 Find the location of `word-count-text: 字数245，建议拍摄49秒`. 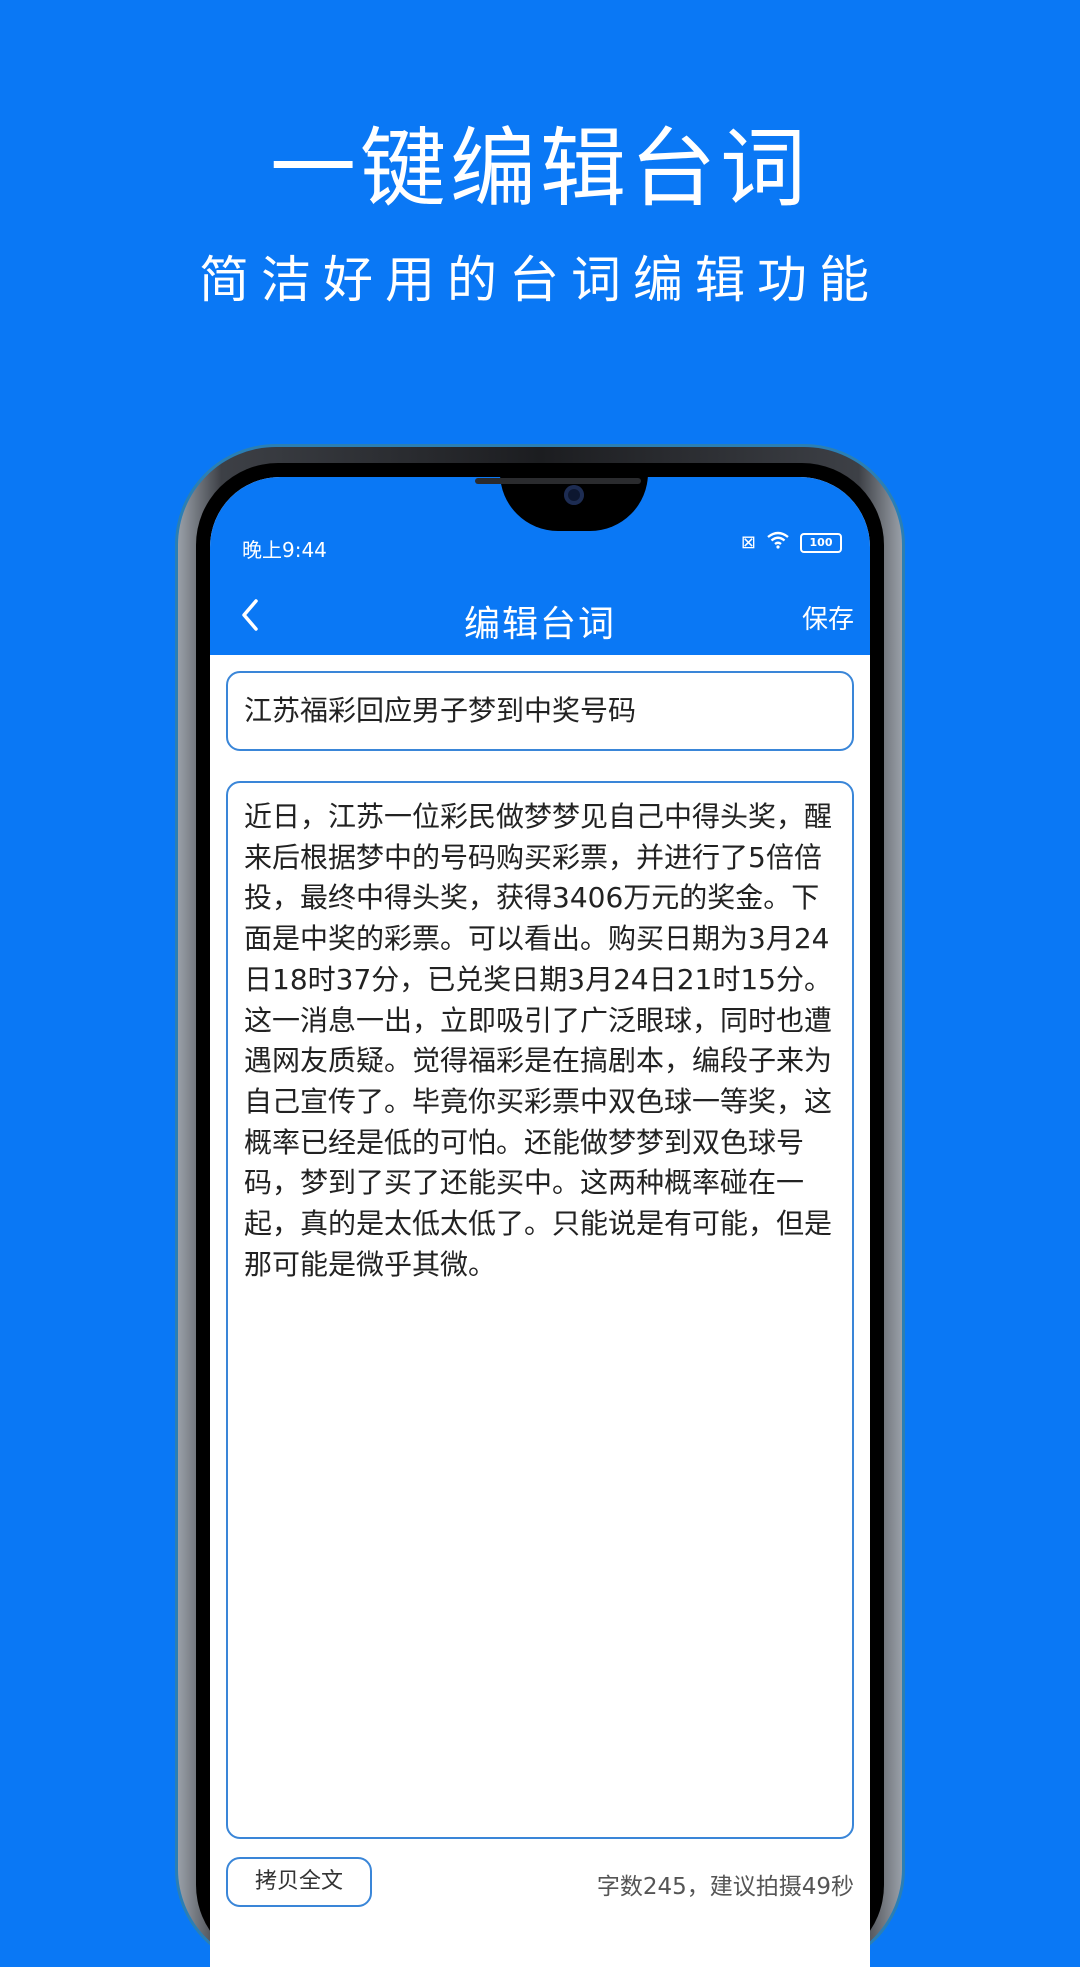

word-count-text: 字数245，建议拍摄49秒 is located at coordinates (725, 1887).